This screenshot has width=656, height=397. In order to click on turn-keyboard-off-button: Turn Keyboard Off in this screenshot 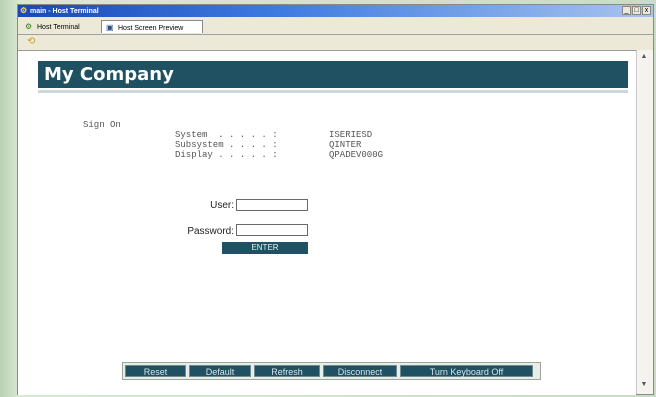, I will do `click(466, 371)`.